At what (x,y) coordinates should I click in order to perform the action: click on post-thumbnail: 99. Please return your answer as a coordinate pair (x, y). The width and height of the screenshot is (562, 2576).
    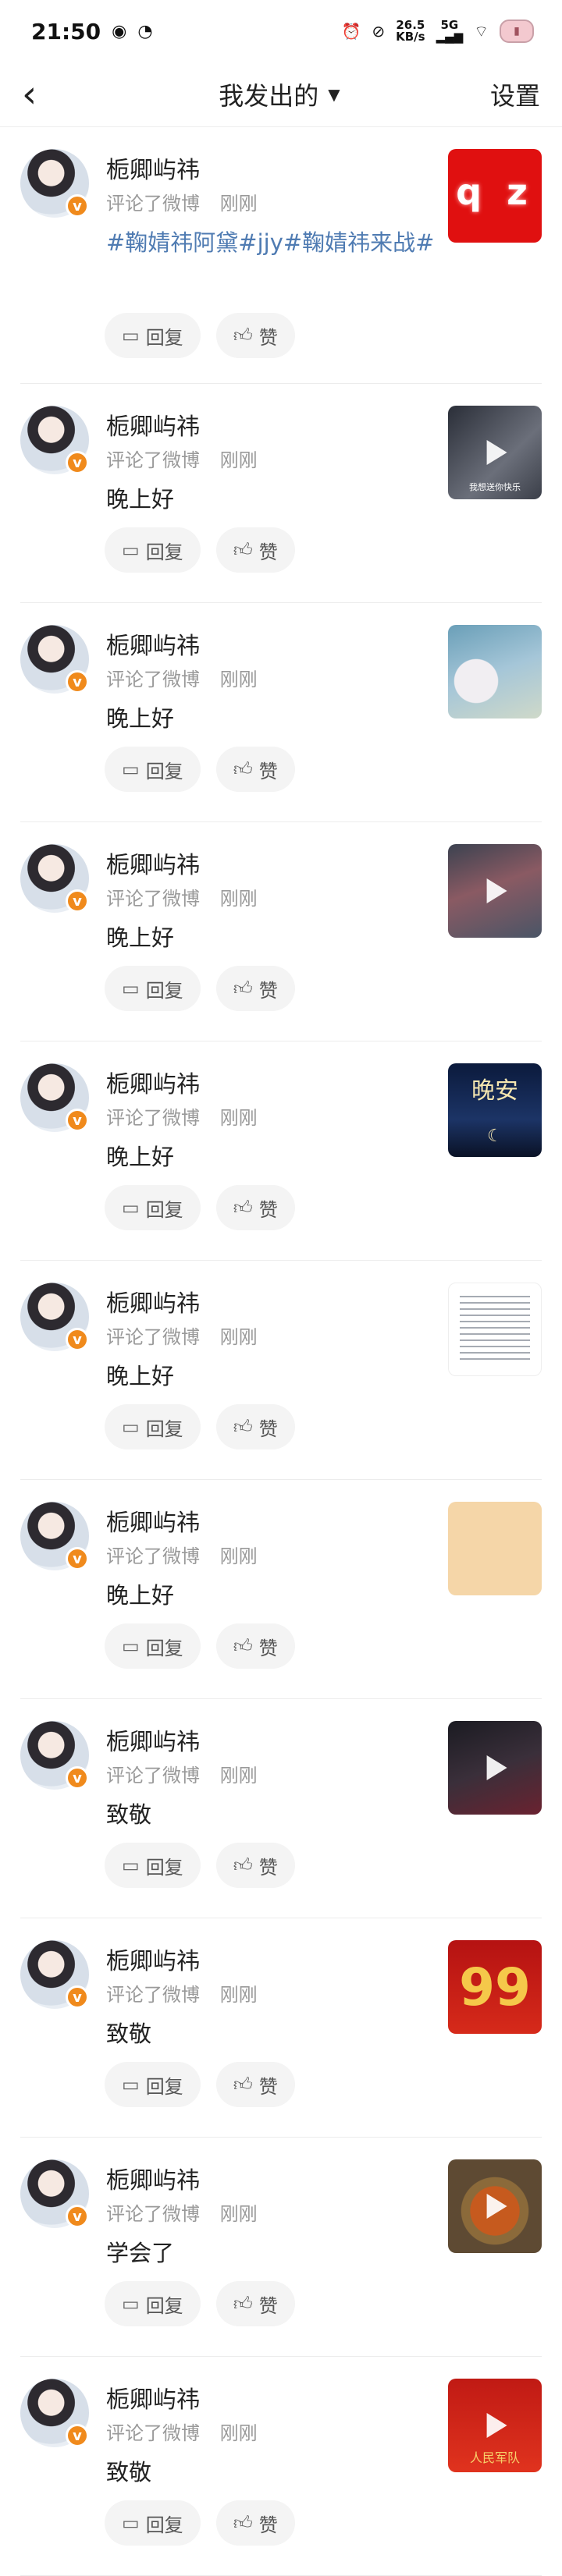
    Looking at the image, I should click on (495, 1987).